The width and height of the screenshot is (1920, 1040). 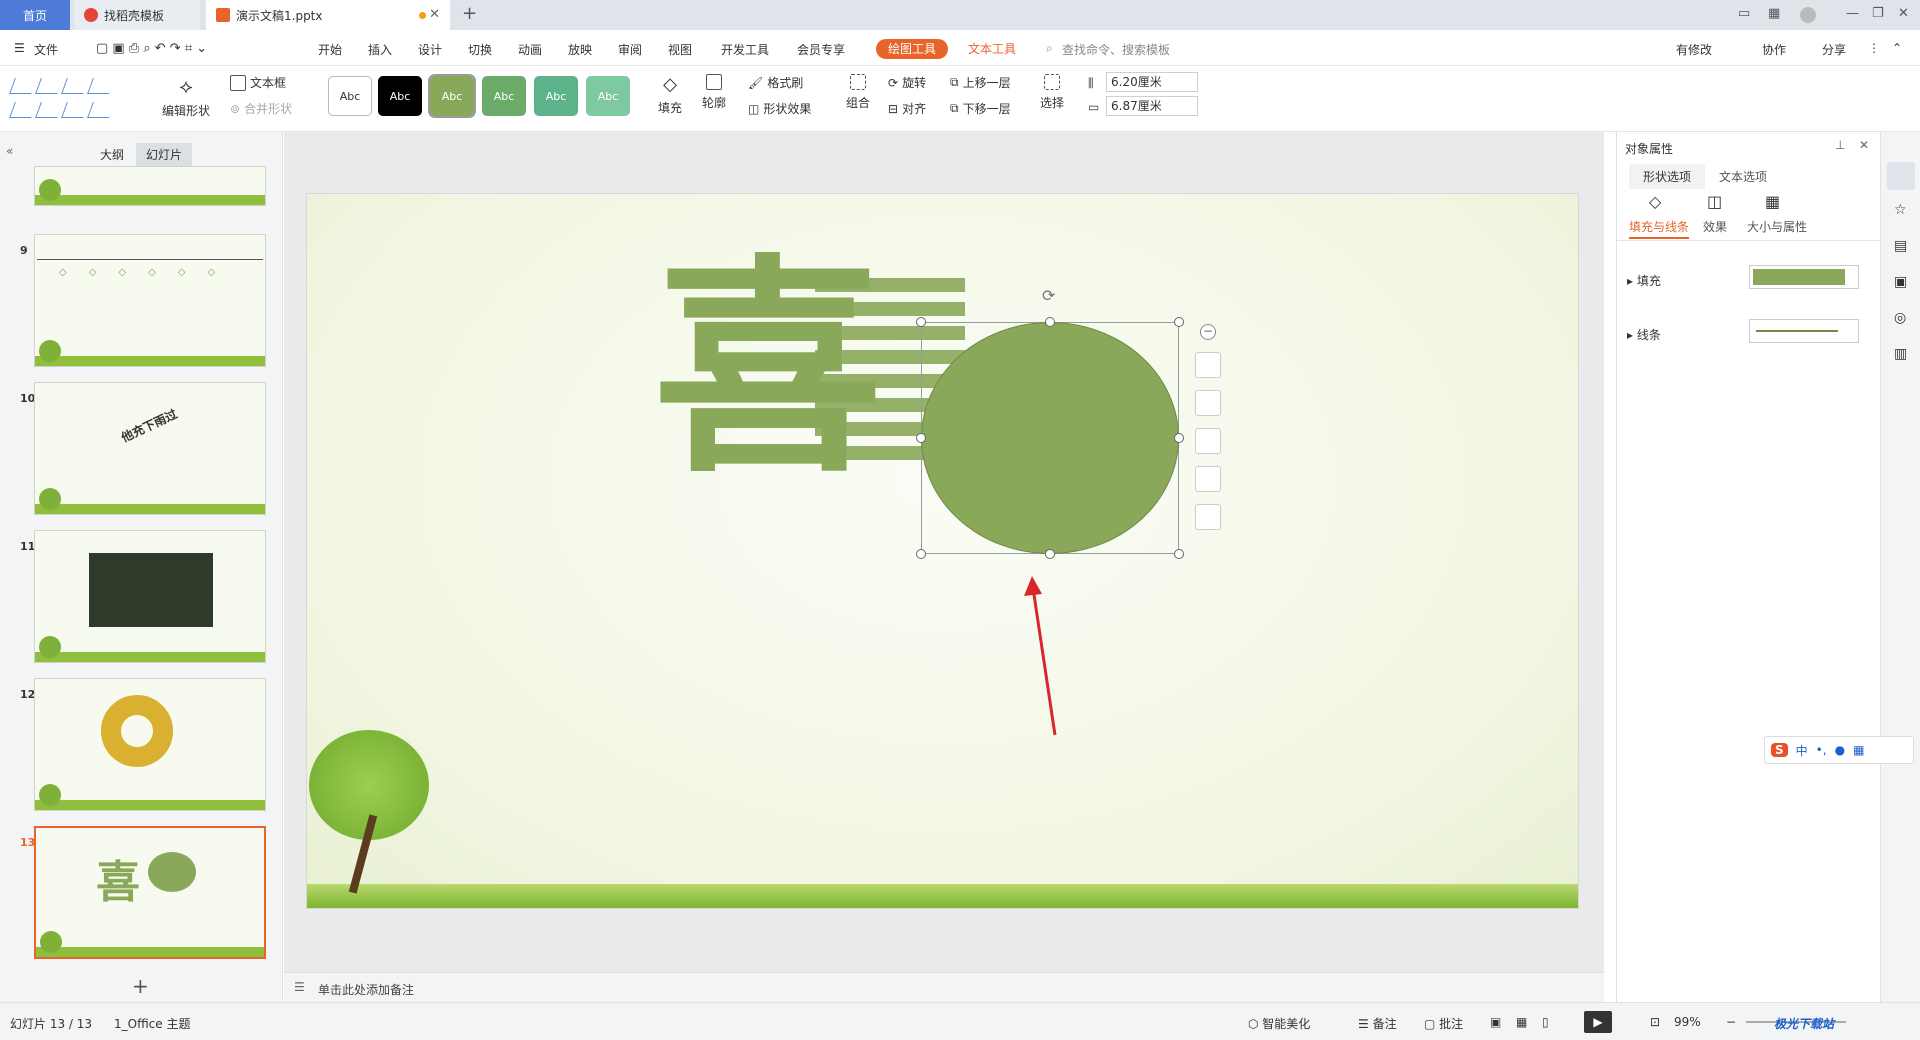 I want to click on menu-member: 会员专享, so click(x=821, y=49).